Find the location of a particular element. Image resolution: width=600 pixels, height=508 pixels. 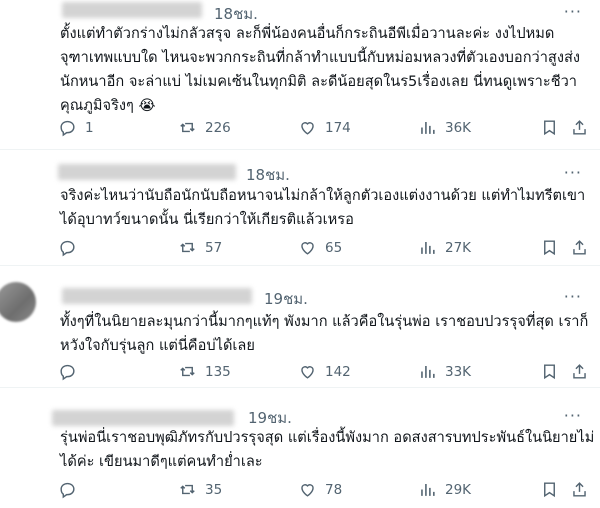

repost-button: 35 is located at coordinates (200, 489).